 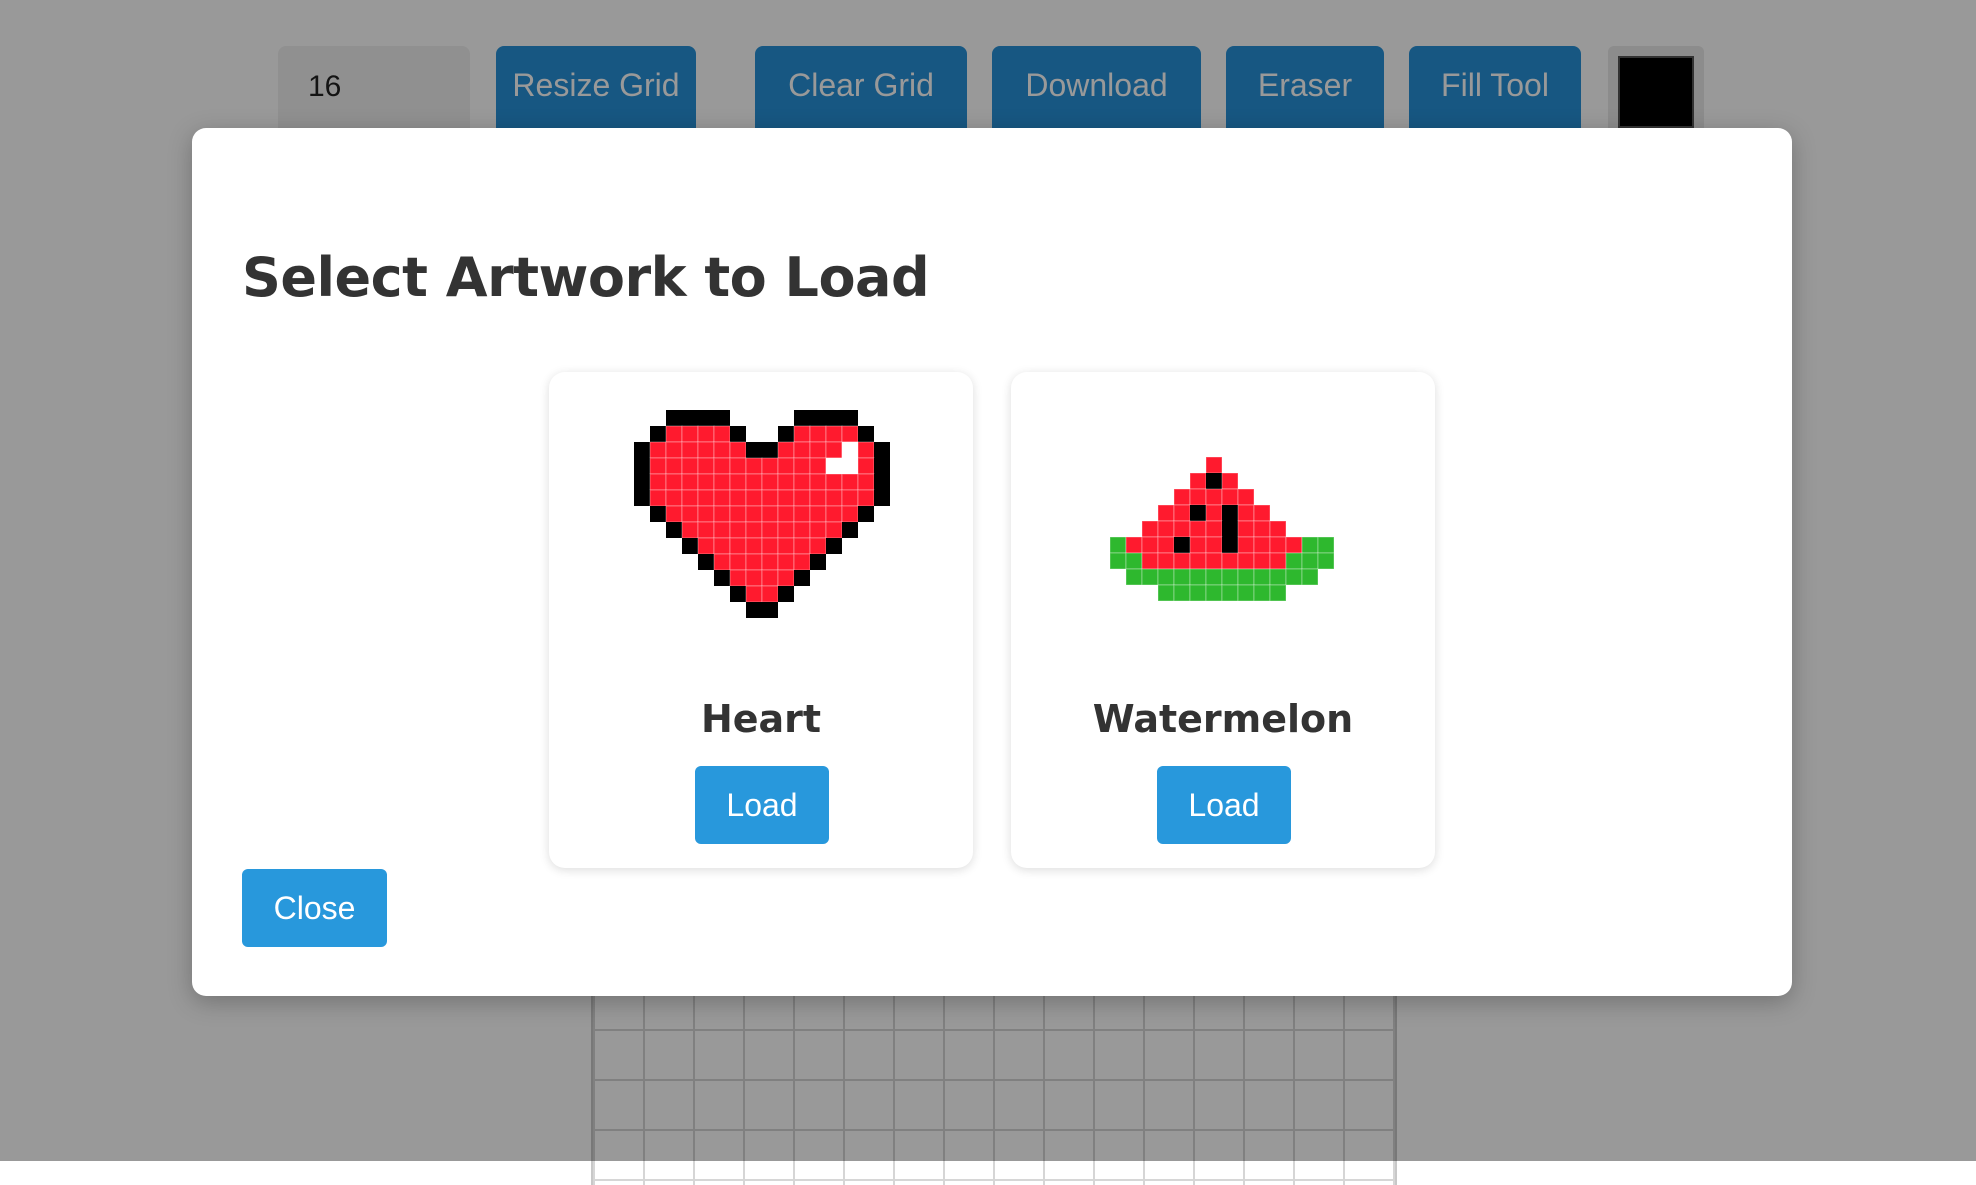 I want to click on load-watermelon-button: Load, so click(x=1224, y=805).